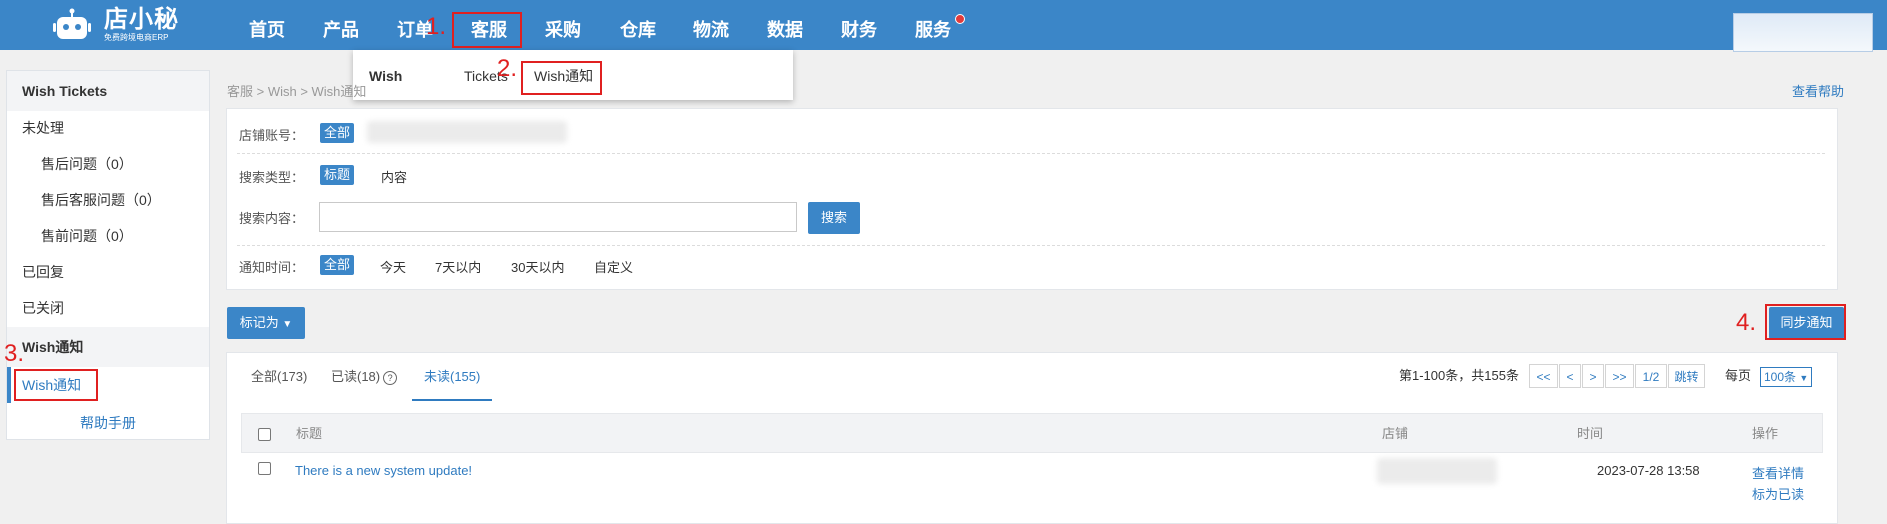 The width and height of the screenshot is (1887, 524). What do you see at coordinates (563, 25) in the screenshot?
I see `nav-purchasing: 采购` at bounding box center [563, 25].